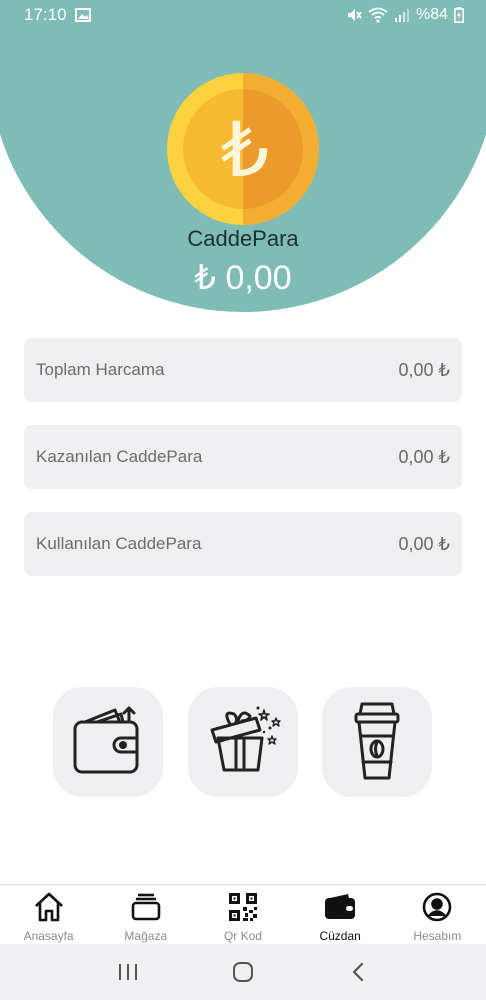 The height and width of the screenshot is (1000, 486). What do you see at coordinates (243, 544) in the screenshot?
I see `stat-card-used: Kullanılan CaddePara 0,00 ₺` at bounding box center [243, 544].